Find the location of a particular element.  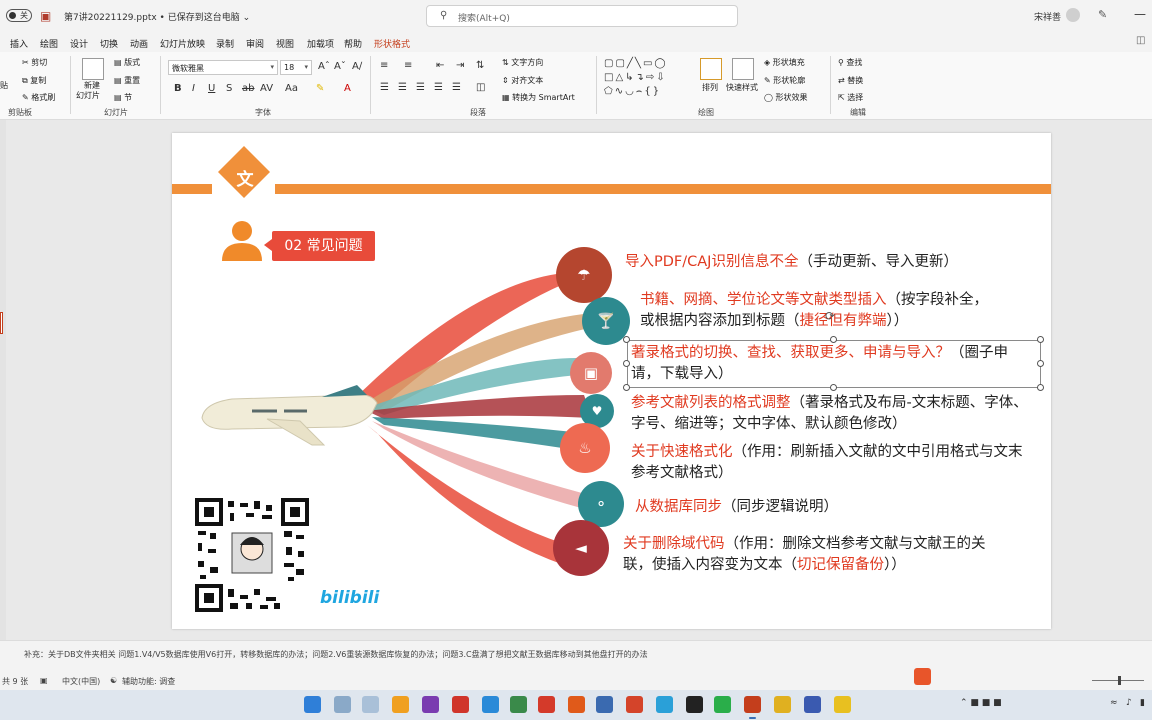

new-slide-icon is located at coordinates (93, 69).